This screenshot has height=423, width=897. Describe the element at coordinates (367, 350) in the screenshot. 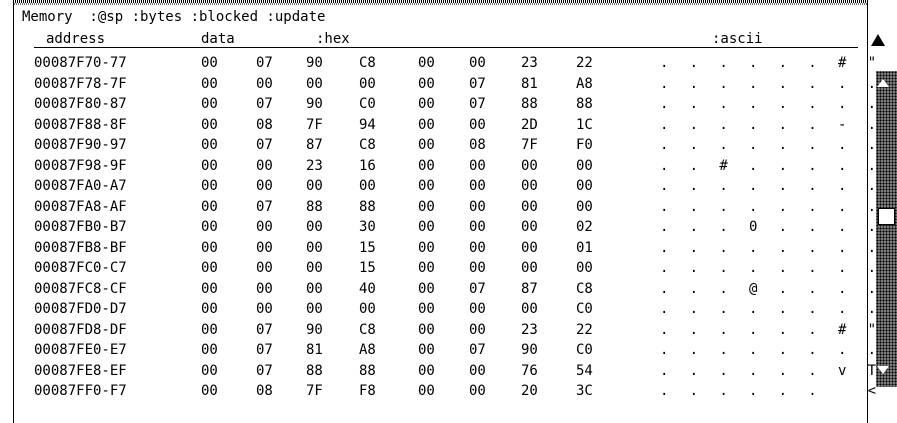

I see `hex-byte-cell: A8` at that location.